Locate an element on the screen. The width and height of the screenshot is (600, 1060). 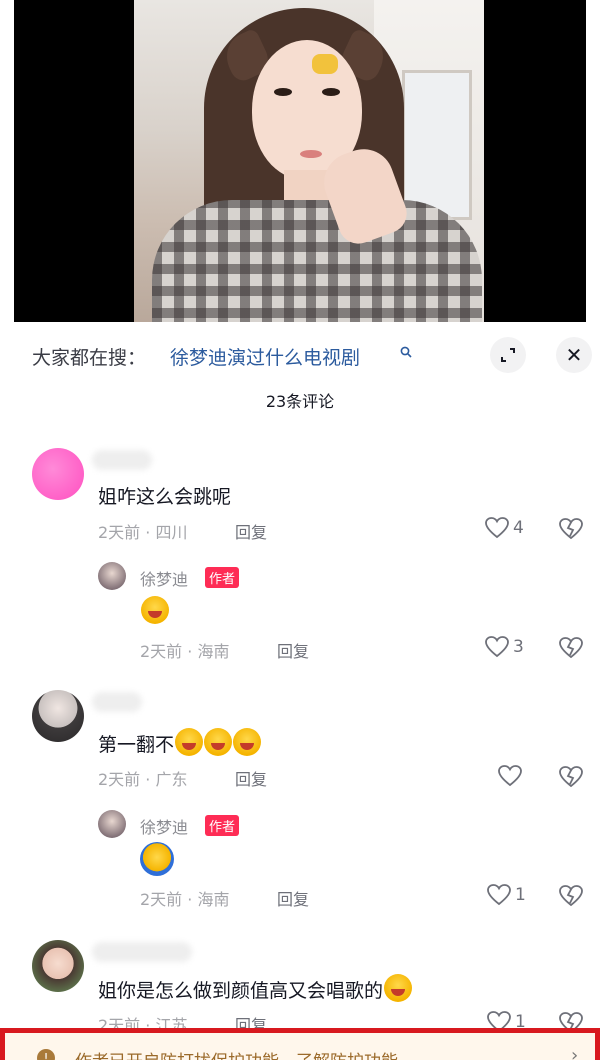
comment-text: 姐咋这么会跳呢 is located at coordinates (165, 497).